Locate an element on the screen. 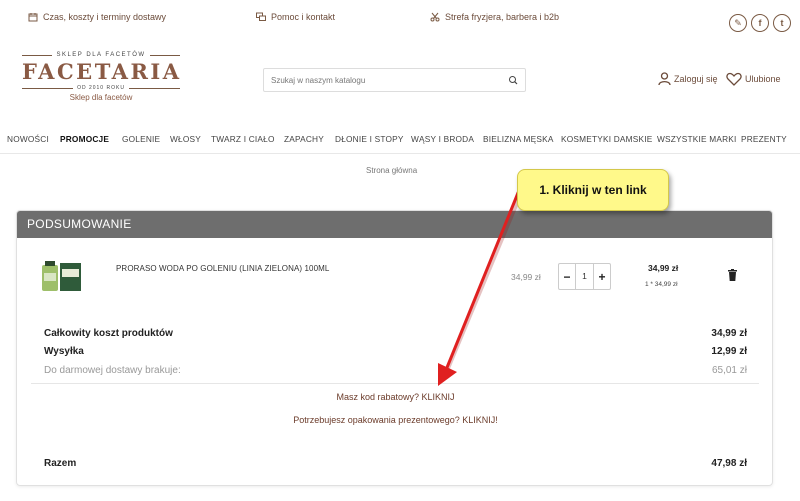 This screenshot has height=501, width=800. delivery-info-label: Czas, koszty i terminy dostawy is located at coordinates (105, 17).